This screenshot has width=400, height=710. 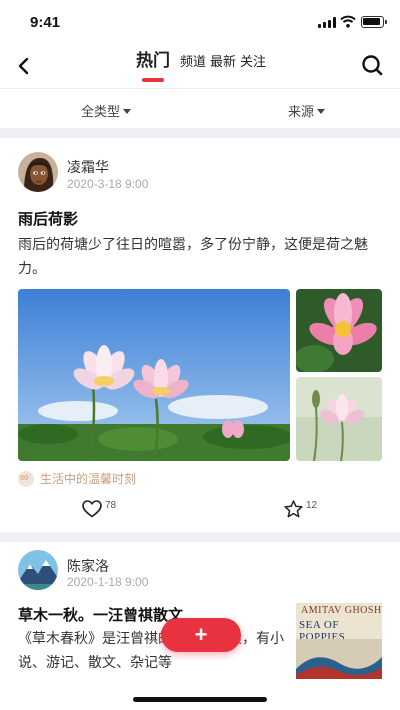 I want to click on book-cover-author: AMITAV GHOSH, so click(x=341, y=610).